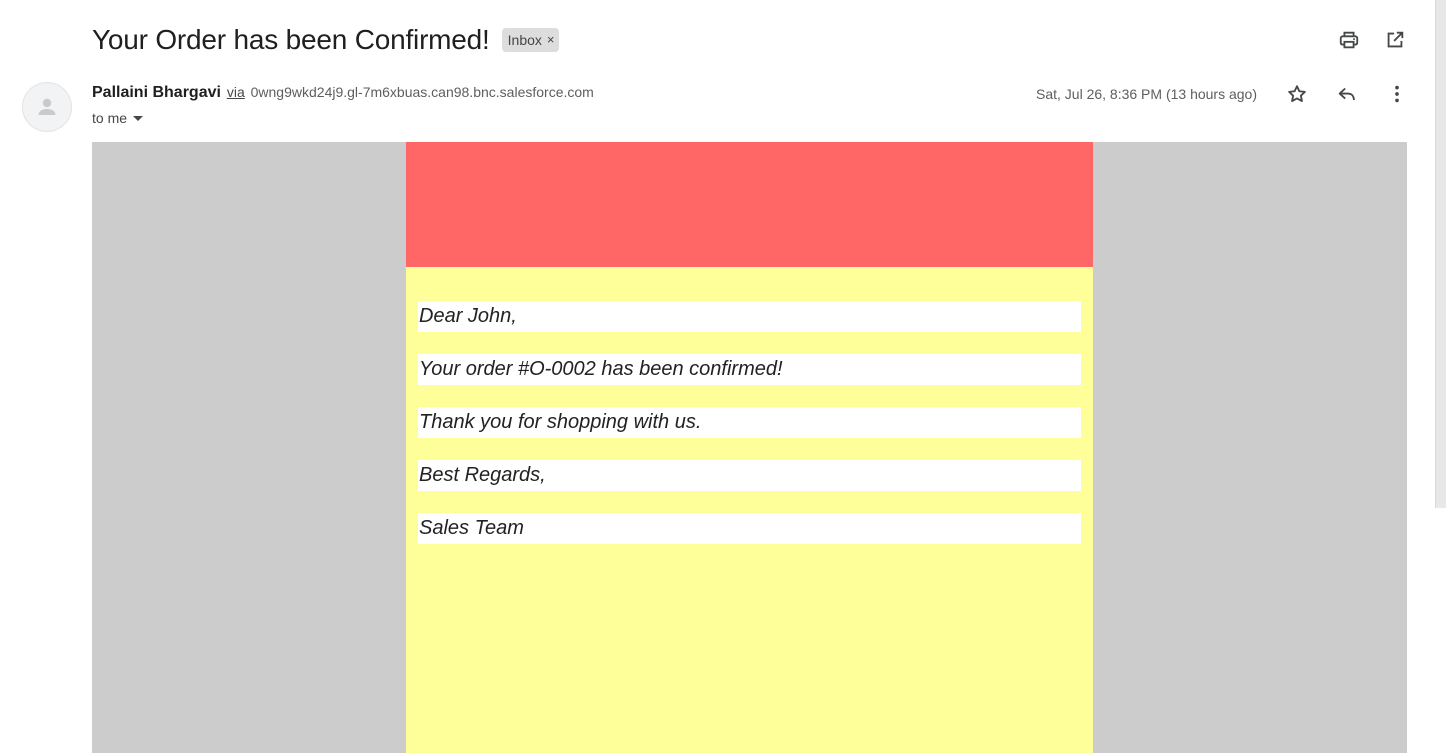  I want to click on open-in-new-window-icon, so click(1395, 40).